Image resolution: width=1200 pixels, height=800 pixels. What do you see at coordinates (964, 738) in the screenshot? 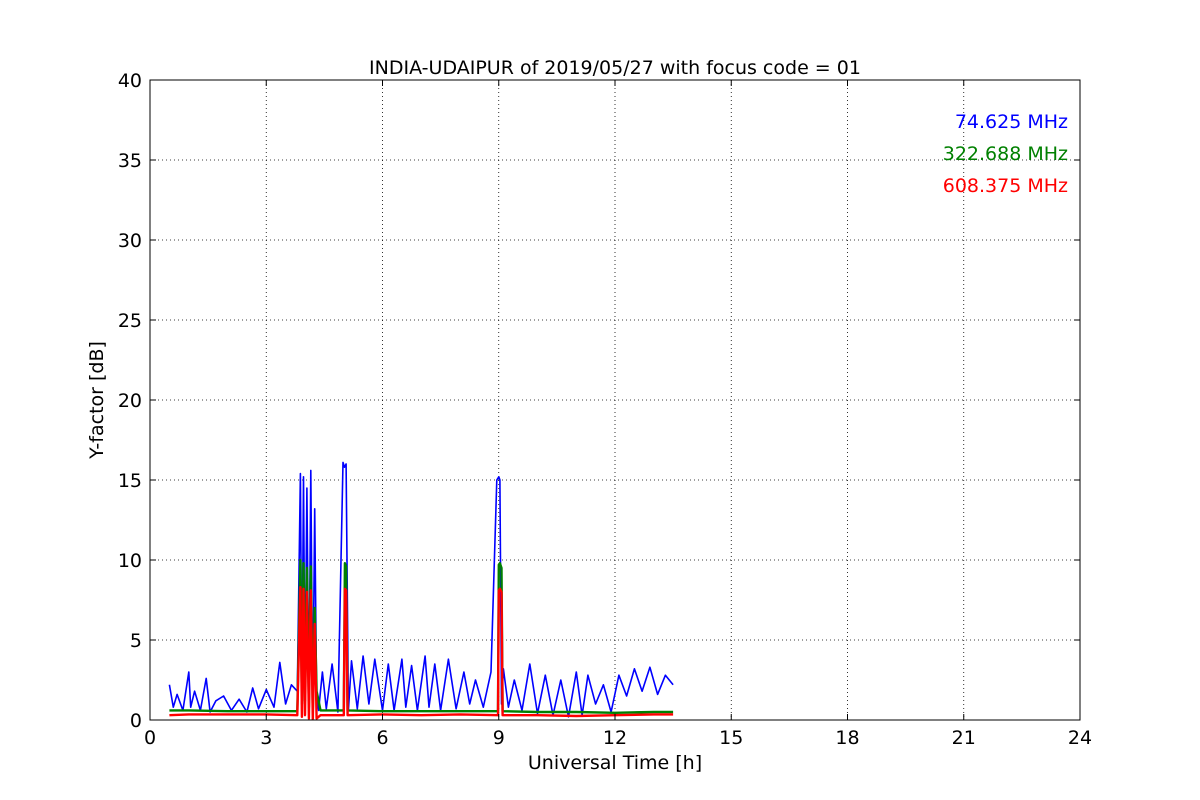
I see `x-tick-label: 21` at bounding box center [964, 738].